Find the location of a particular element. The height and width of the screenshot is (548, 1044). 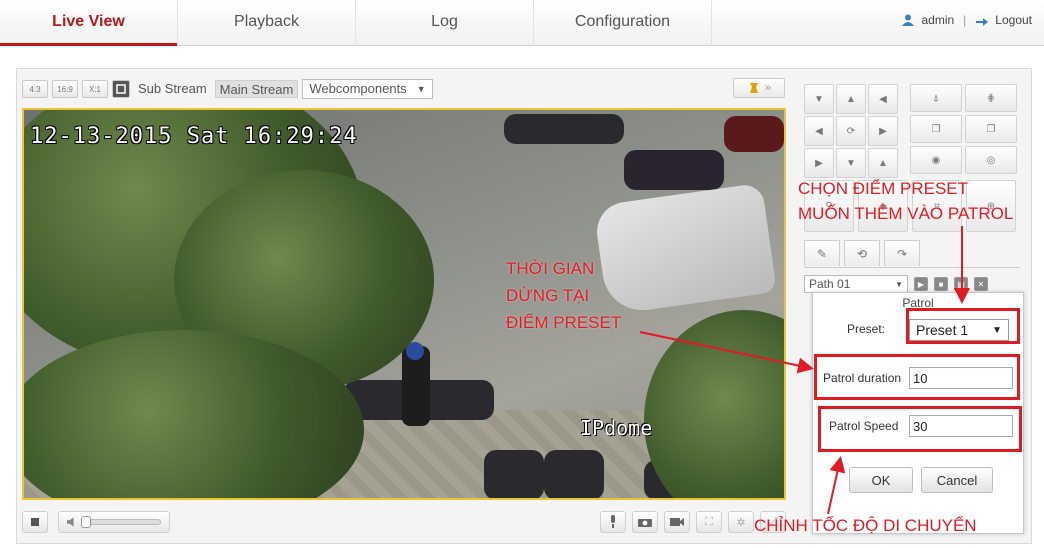

record-button is located at coordinates (677, 522).